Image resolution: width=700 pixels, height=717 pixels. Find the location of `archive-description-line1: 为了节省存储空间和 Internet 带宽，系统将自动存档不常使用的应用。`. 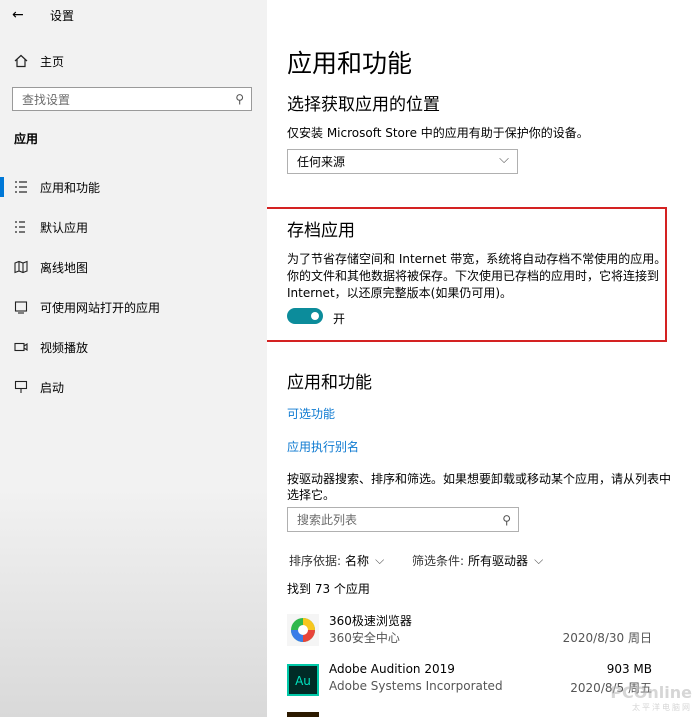

archive-description-line1: 为了节省存储空间和 Internet 带宽，系统将自动存档不常使用的应用。 is located at coordinates (477, 259).